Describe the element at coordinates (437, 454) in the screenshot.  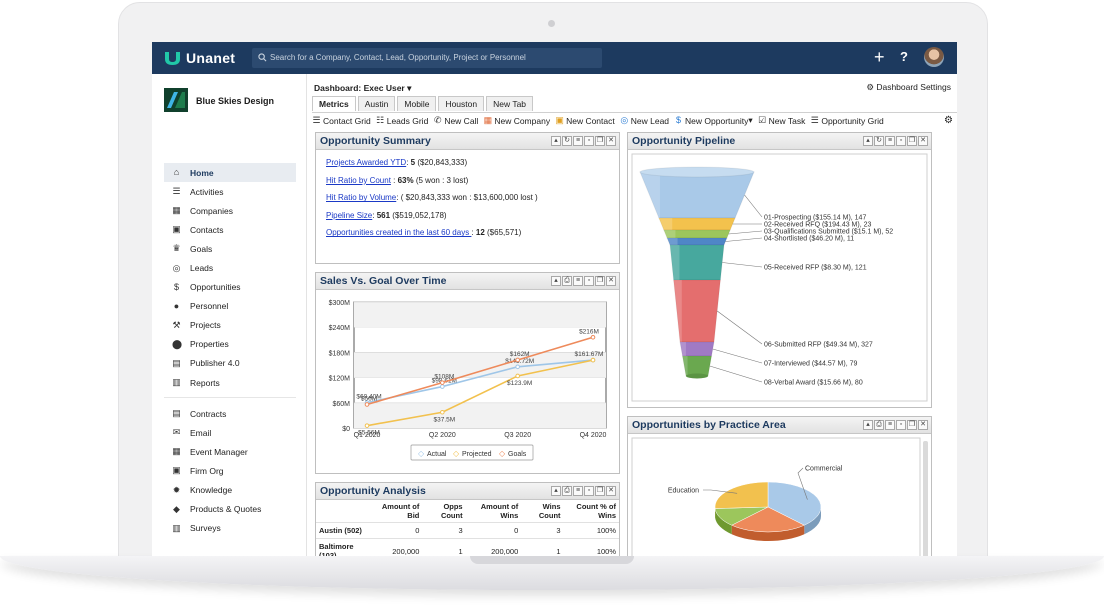
I see `legend-label-actual: Actual` at that location.